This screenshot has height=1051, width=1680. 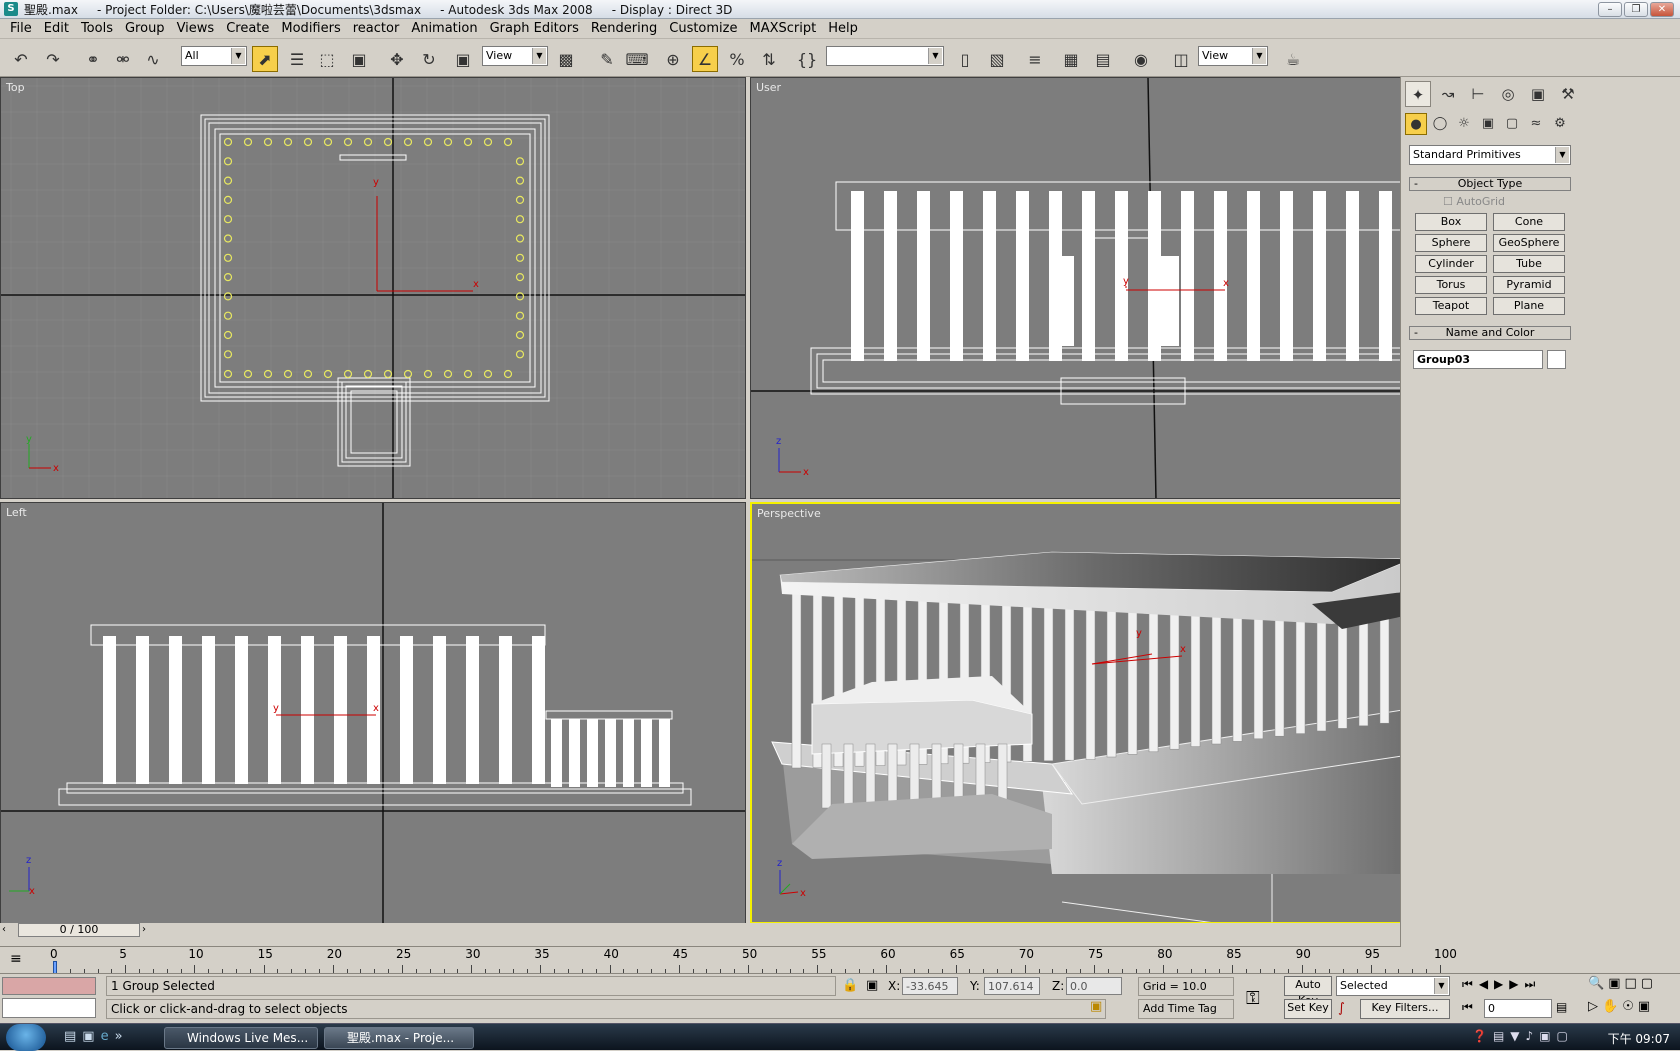 I want to click on maximize-viewport-icon: ▣, so click(x=1644, y=1006).